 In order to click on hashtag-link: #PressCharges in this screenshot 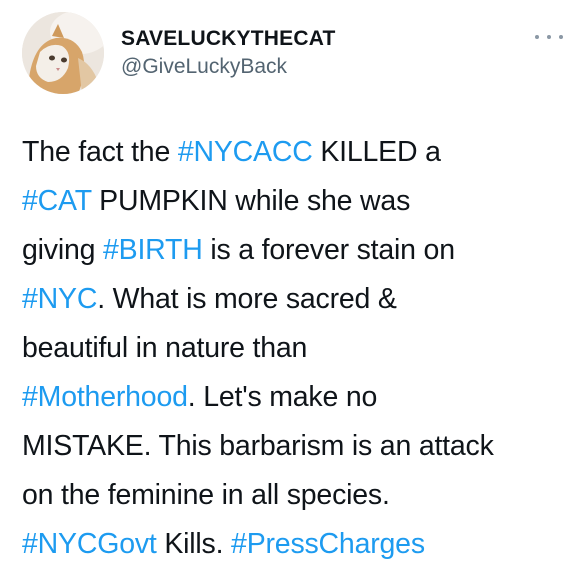, I will do `click(328, 544)`.